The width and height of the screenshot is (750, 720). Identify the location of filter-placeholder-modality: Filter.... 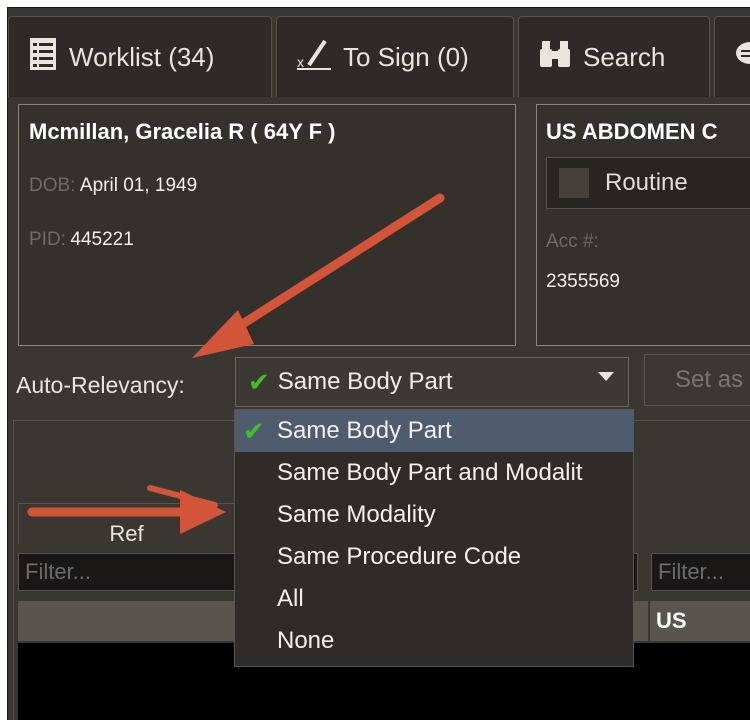
(691, 571).